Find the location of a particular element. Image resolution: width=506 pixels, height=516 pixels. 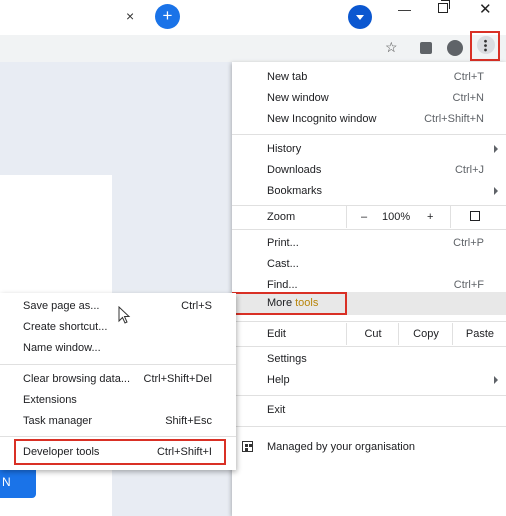

tab-search-button is located at coordinates (360, 17).